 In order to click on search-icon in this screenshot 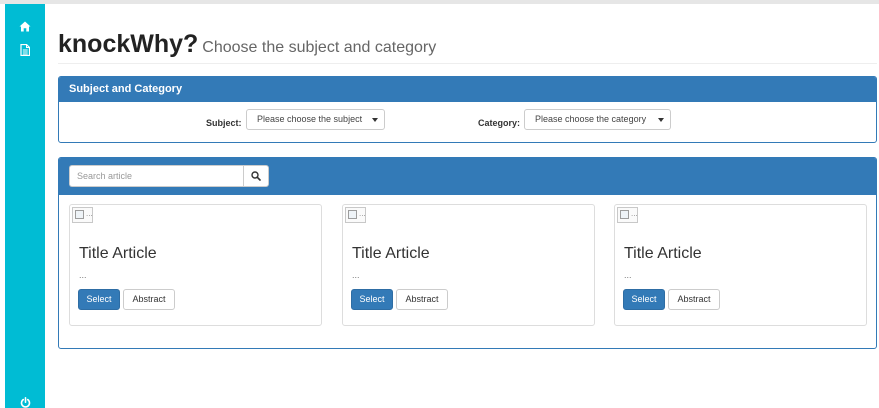, I will do `click(256, 176)`.